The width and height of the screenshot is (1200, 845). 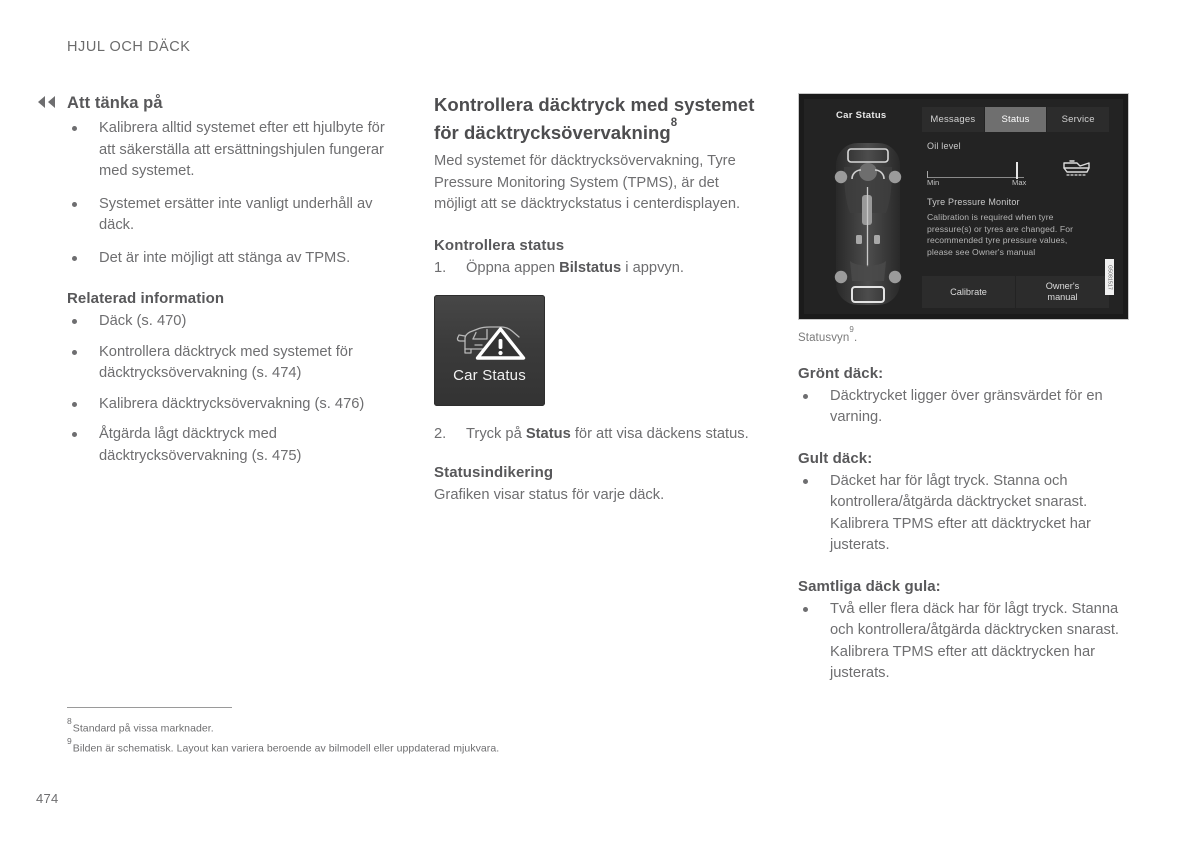 I want to click on gauge-label-max: Max, so click(x=1019, y=182).